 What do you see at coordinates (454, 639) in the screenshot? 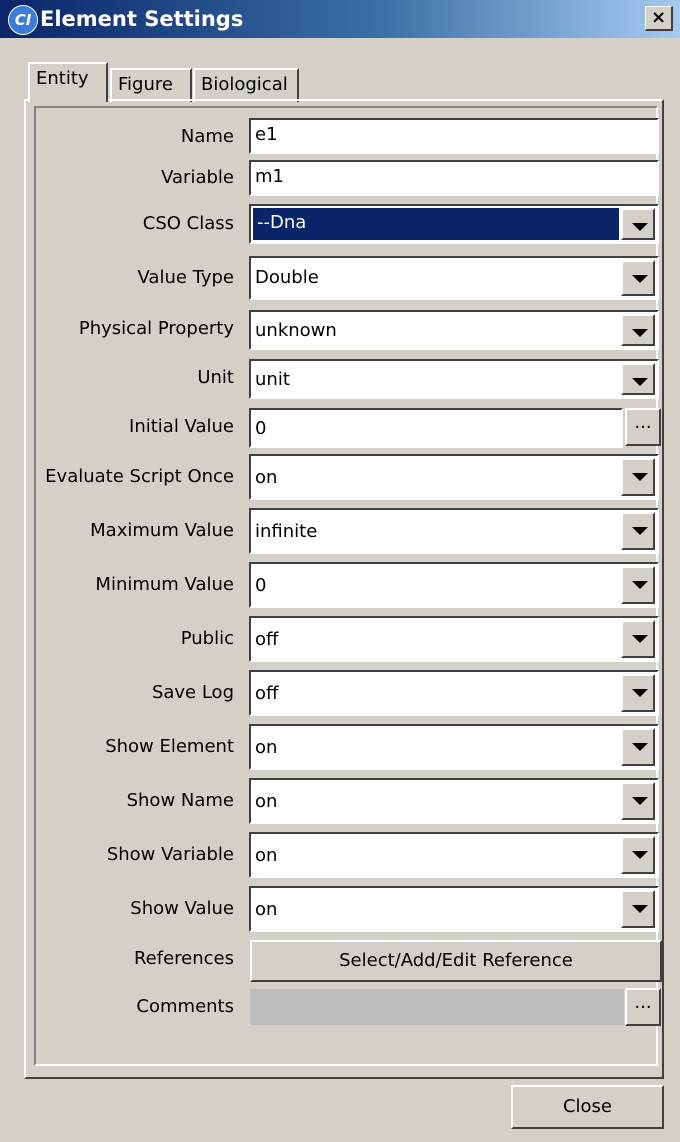
I see `public-select: off` at bounding box center [454, 639].